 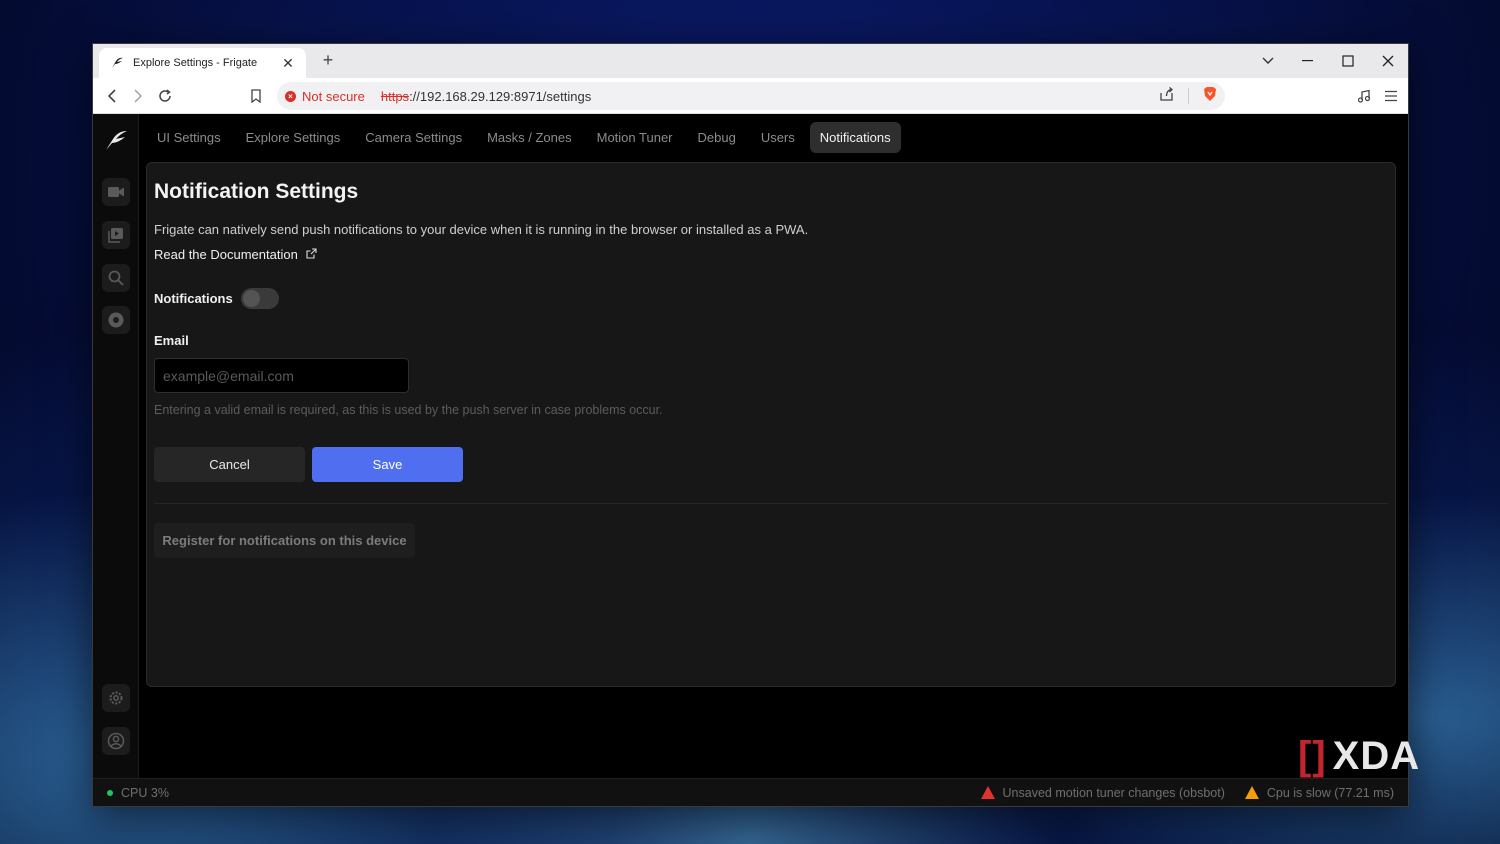 I want to click on forward-icon, so click(x=138, y=96).